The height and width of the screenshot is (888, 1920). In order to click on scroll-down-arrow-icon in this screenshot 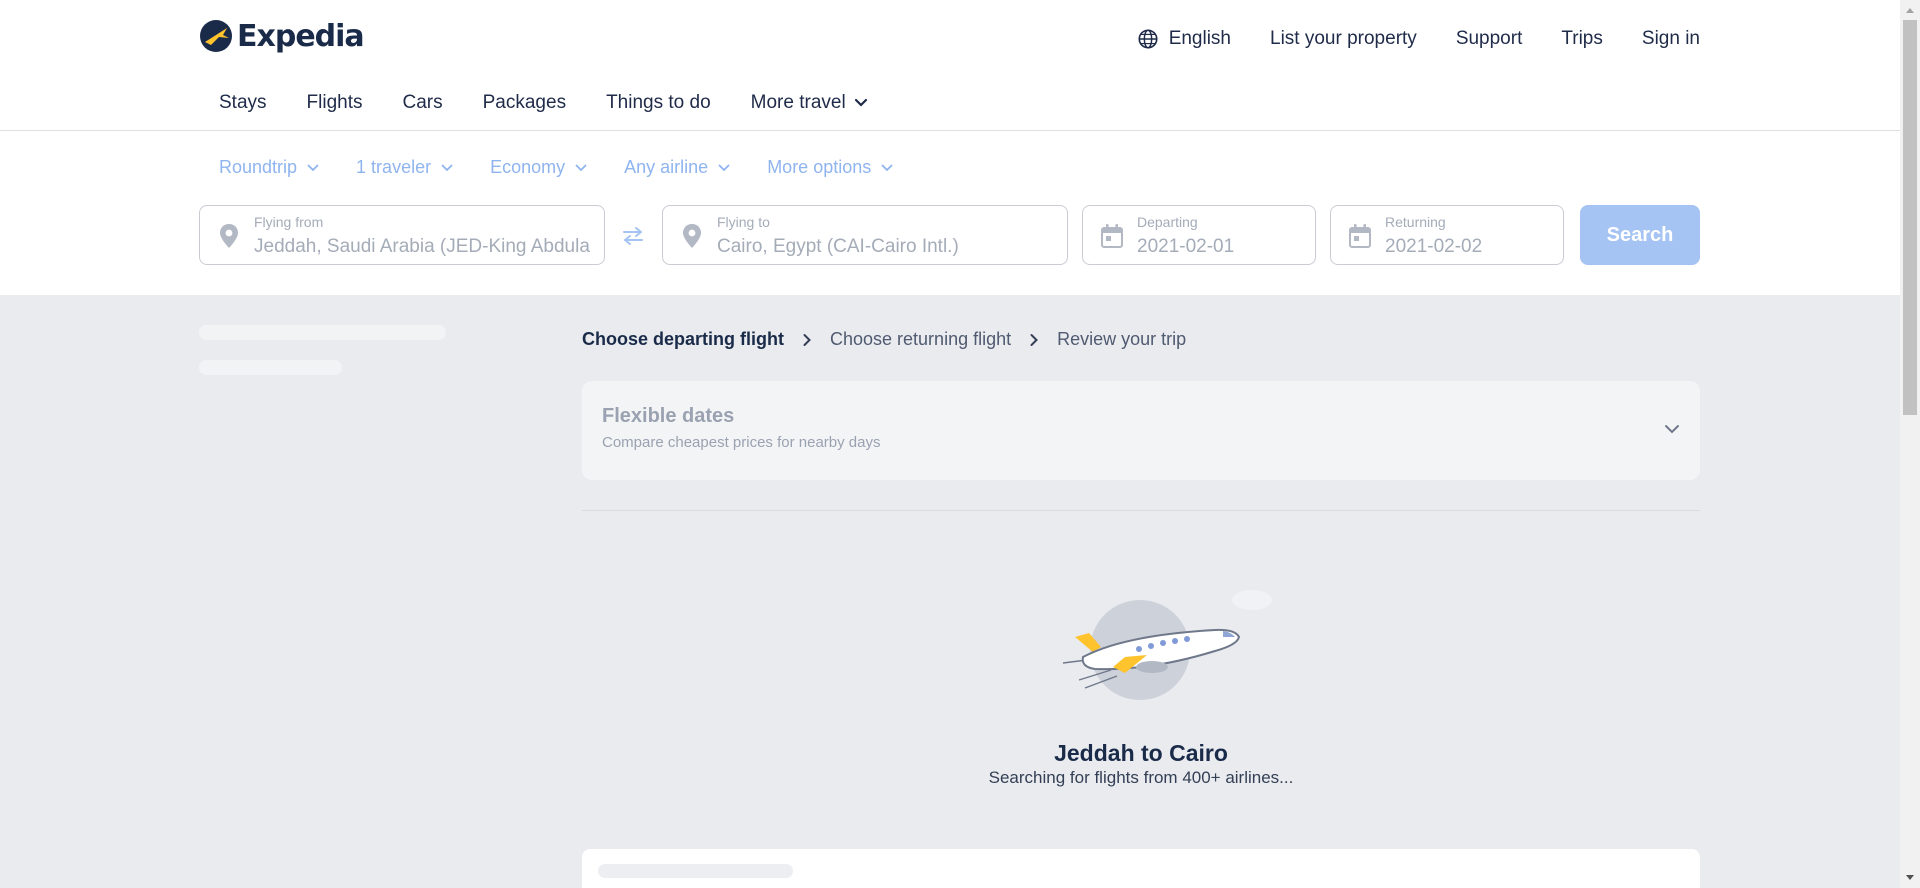, I will do `click(1910, 878)`.